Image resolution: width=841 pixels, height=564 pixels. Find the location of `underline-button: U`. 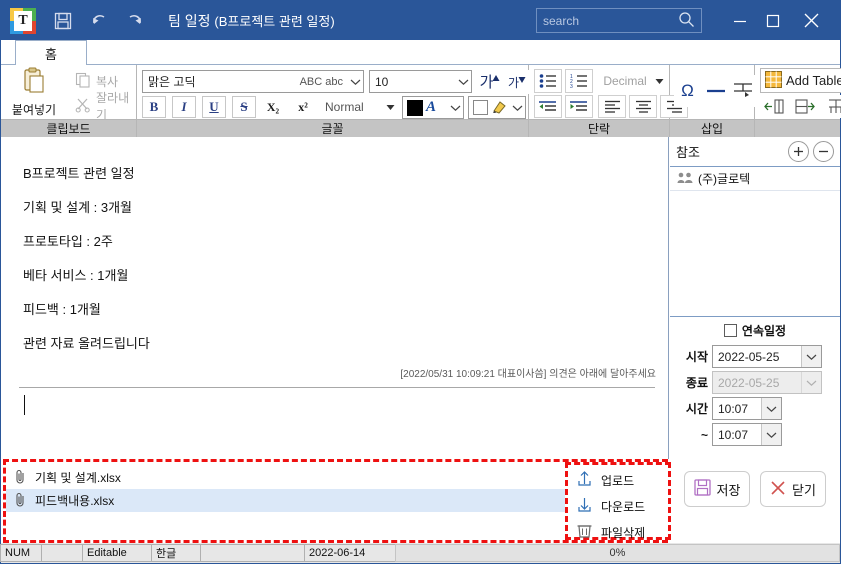

underline-button: U is located at coordinates (214, 107).